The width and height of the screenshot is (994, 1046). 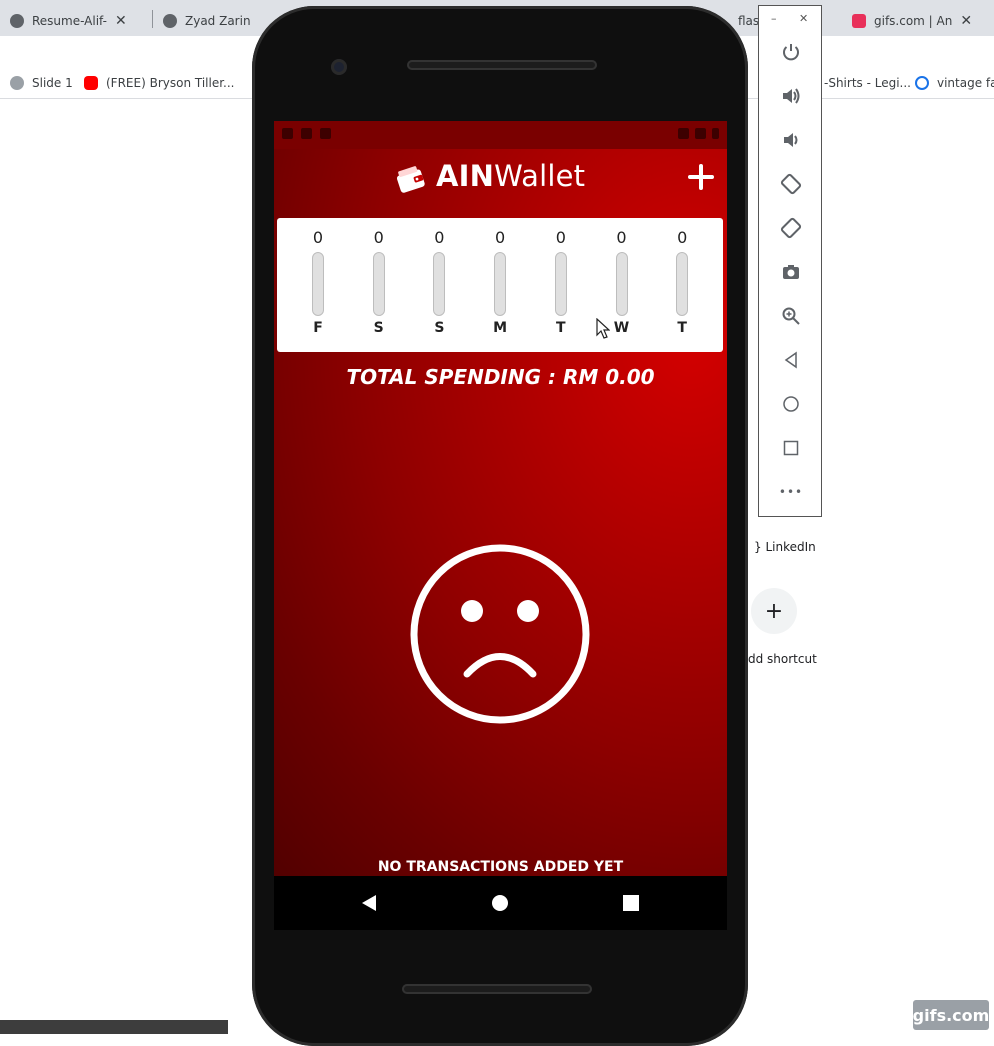 What do you see at coordinates (114, 1027) in the screenshot?
I see `scrollbar-thumb` at bounding box center [114, 1027].